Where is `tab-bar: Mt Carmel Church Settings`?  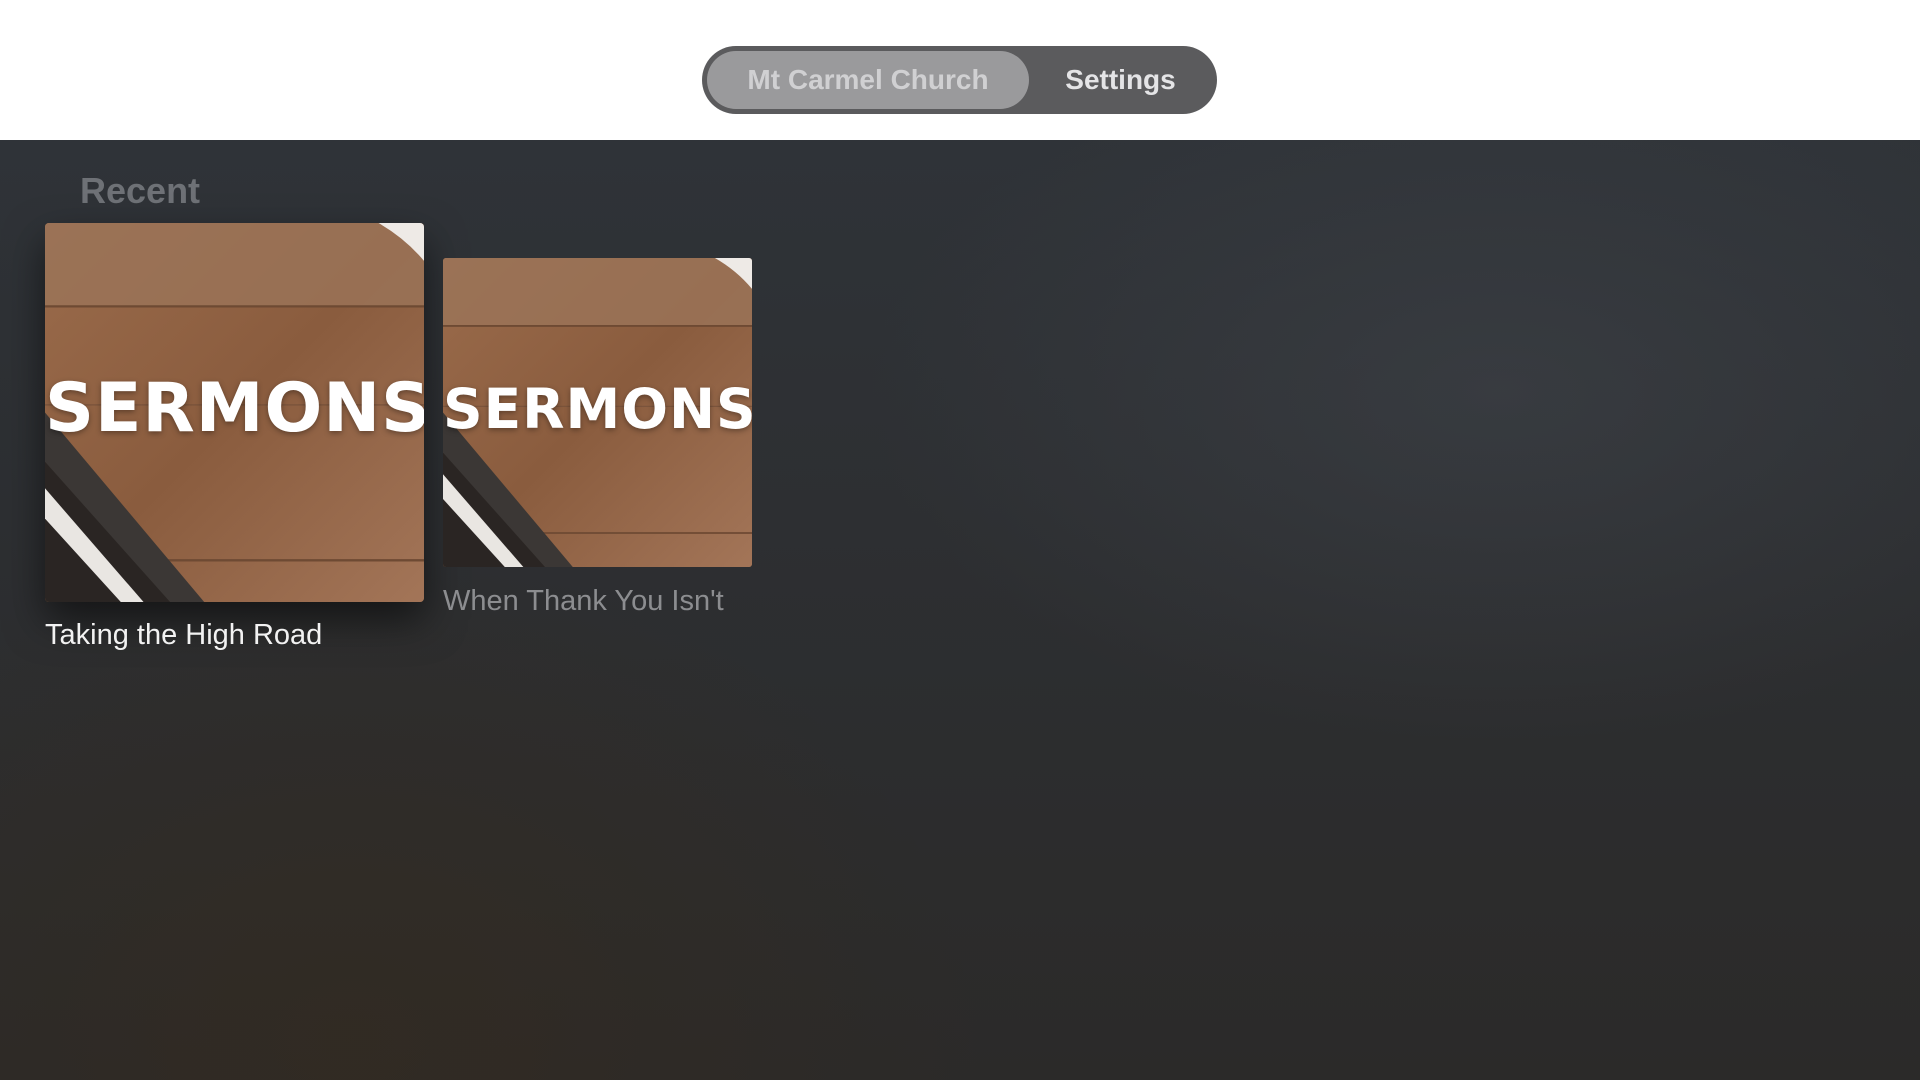 tab-bar: Mt Carmel Church Settings is located at coordinates (959, 80).